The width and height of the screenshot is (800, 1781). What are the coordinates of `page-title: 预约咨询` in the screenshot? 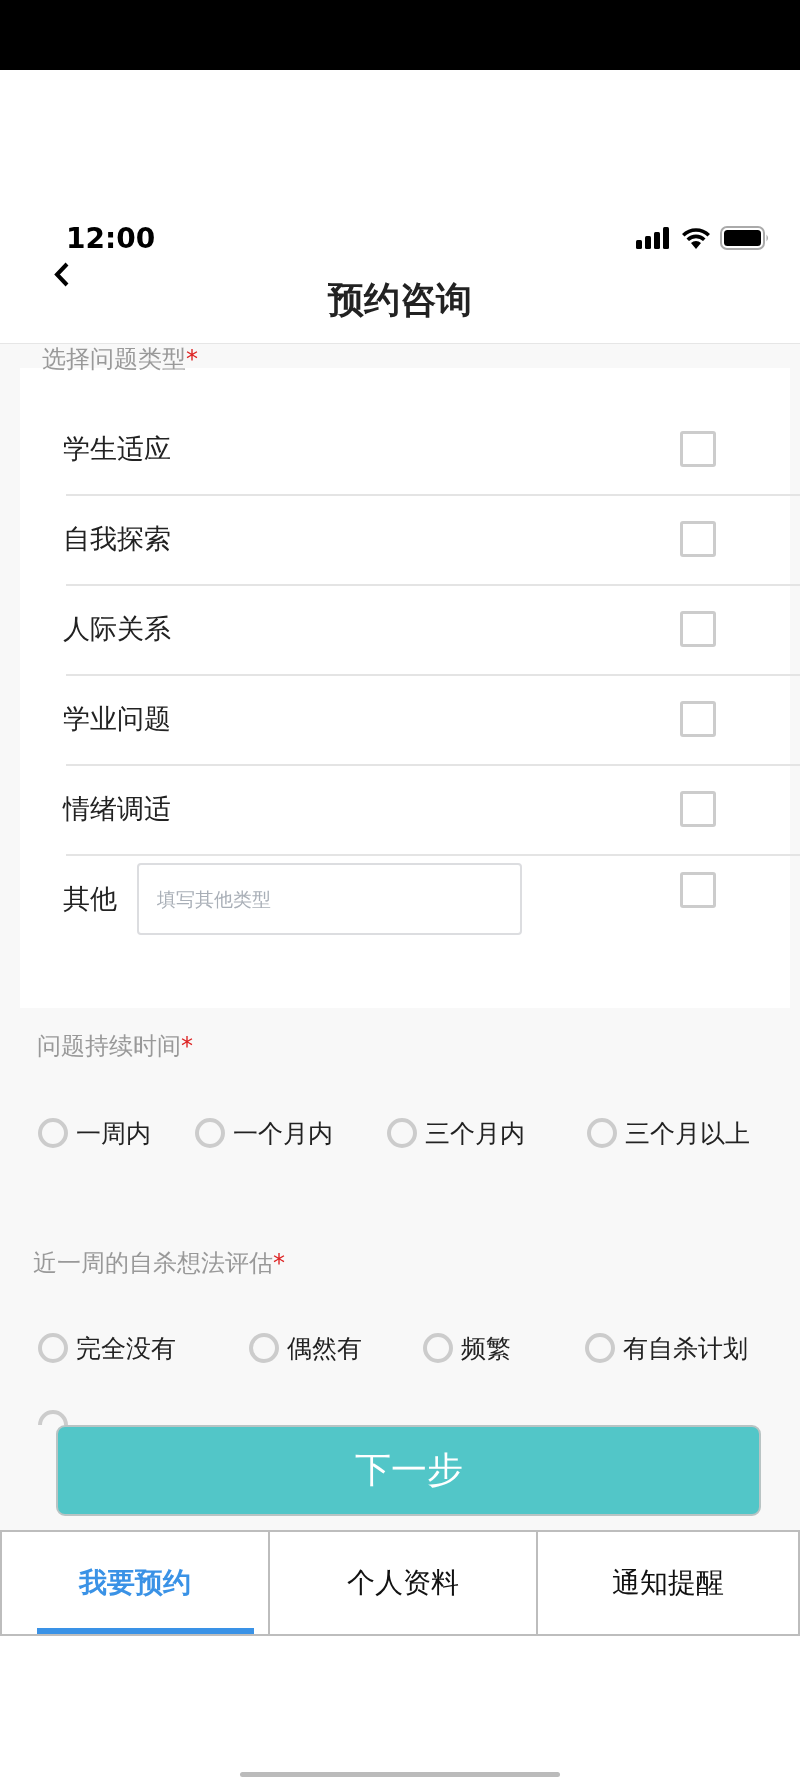 It's located at (400, 299).